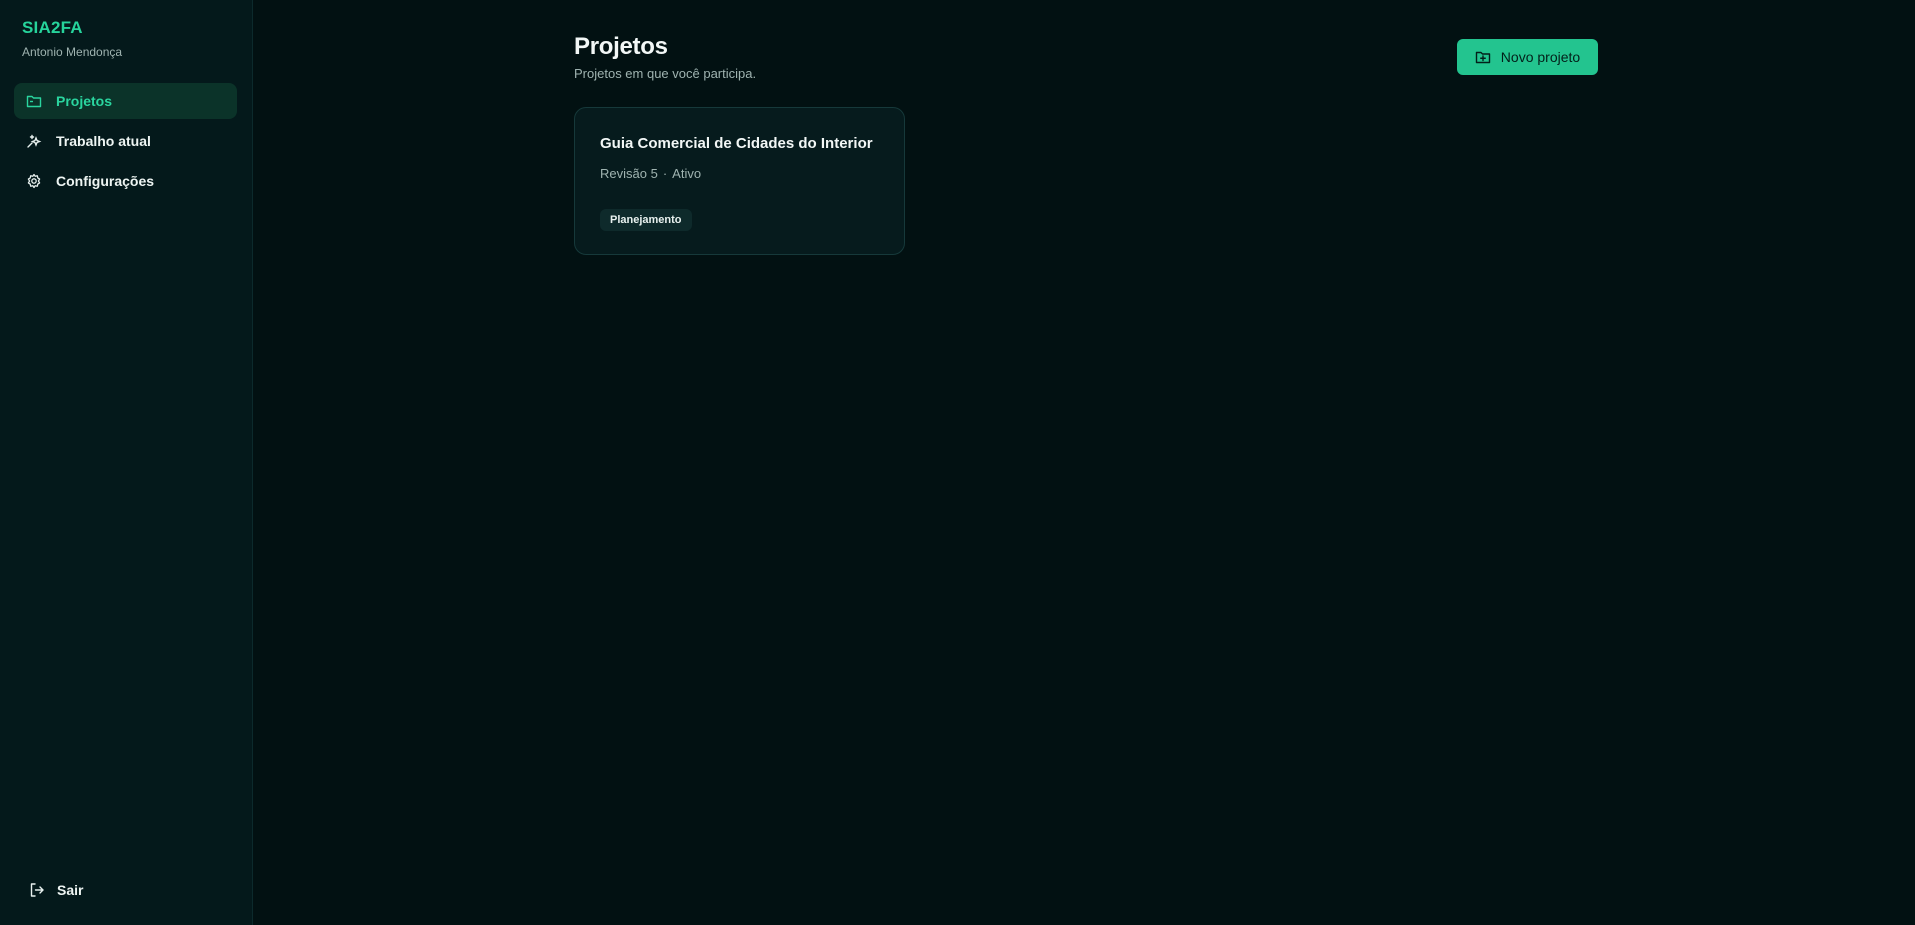 The image size is (1915, 925). Describe the element at coordinates (56, 890) in the screenshot. I see `logout-button: Sair` at that location.